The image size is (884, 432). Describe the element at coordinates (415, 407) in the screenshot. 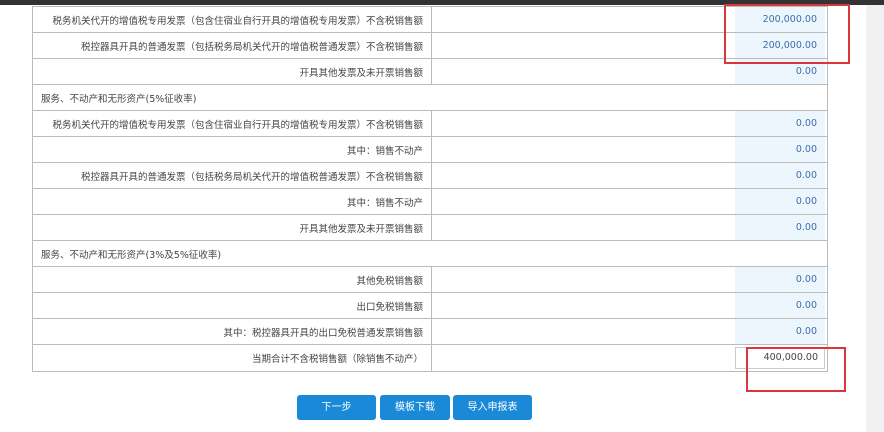

I see `template-download-button: 模板下载` at that location.